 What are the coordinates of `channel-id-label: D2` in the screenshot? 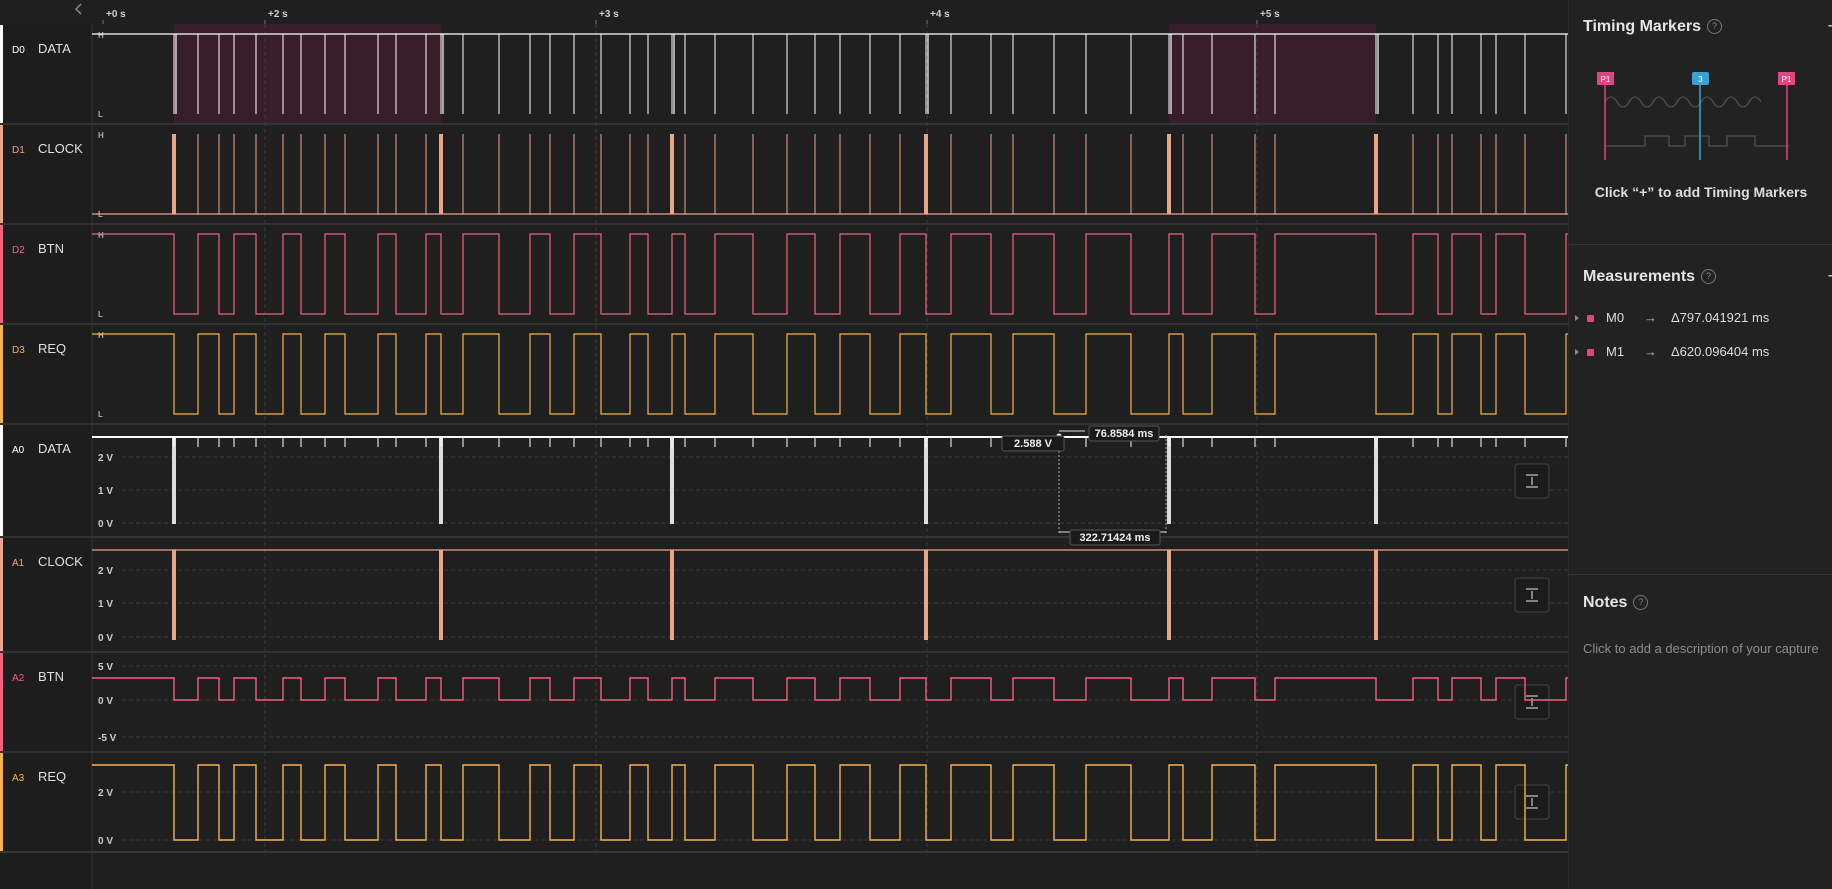 It's located at (18, 250).